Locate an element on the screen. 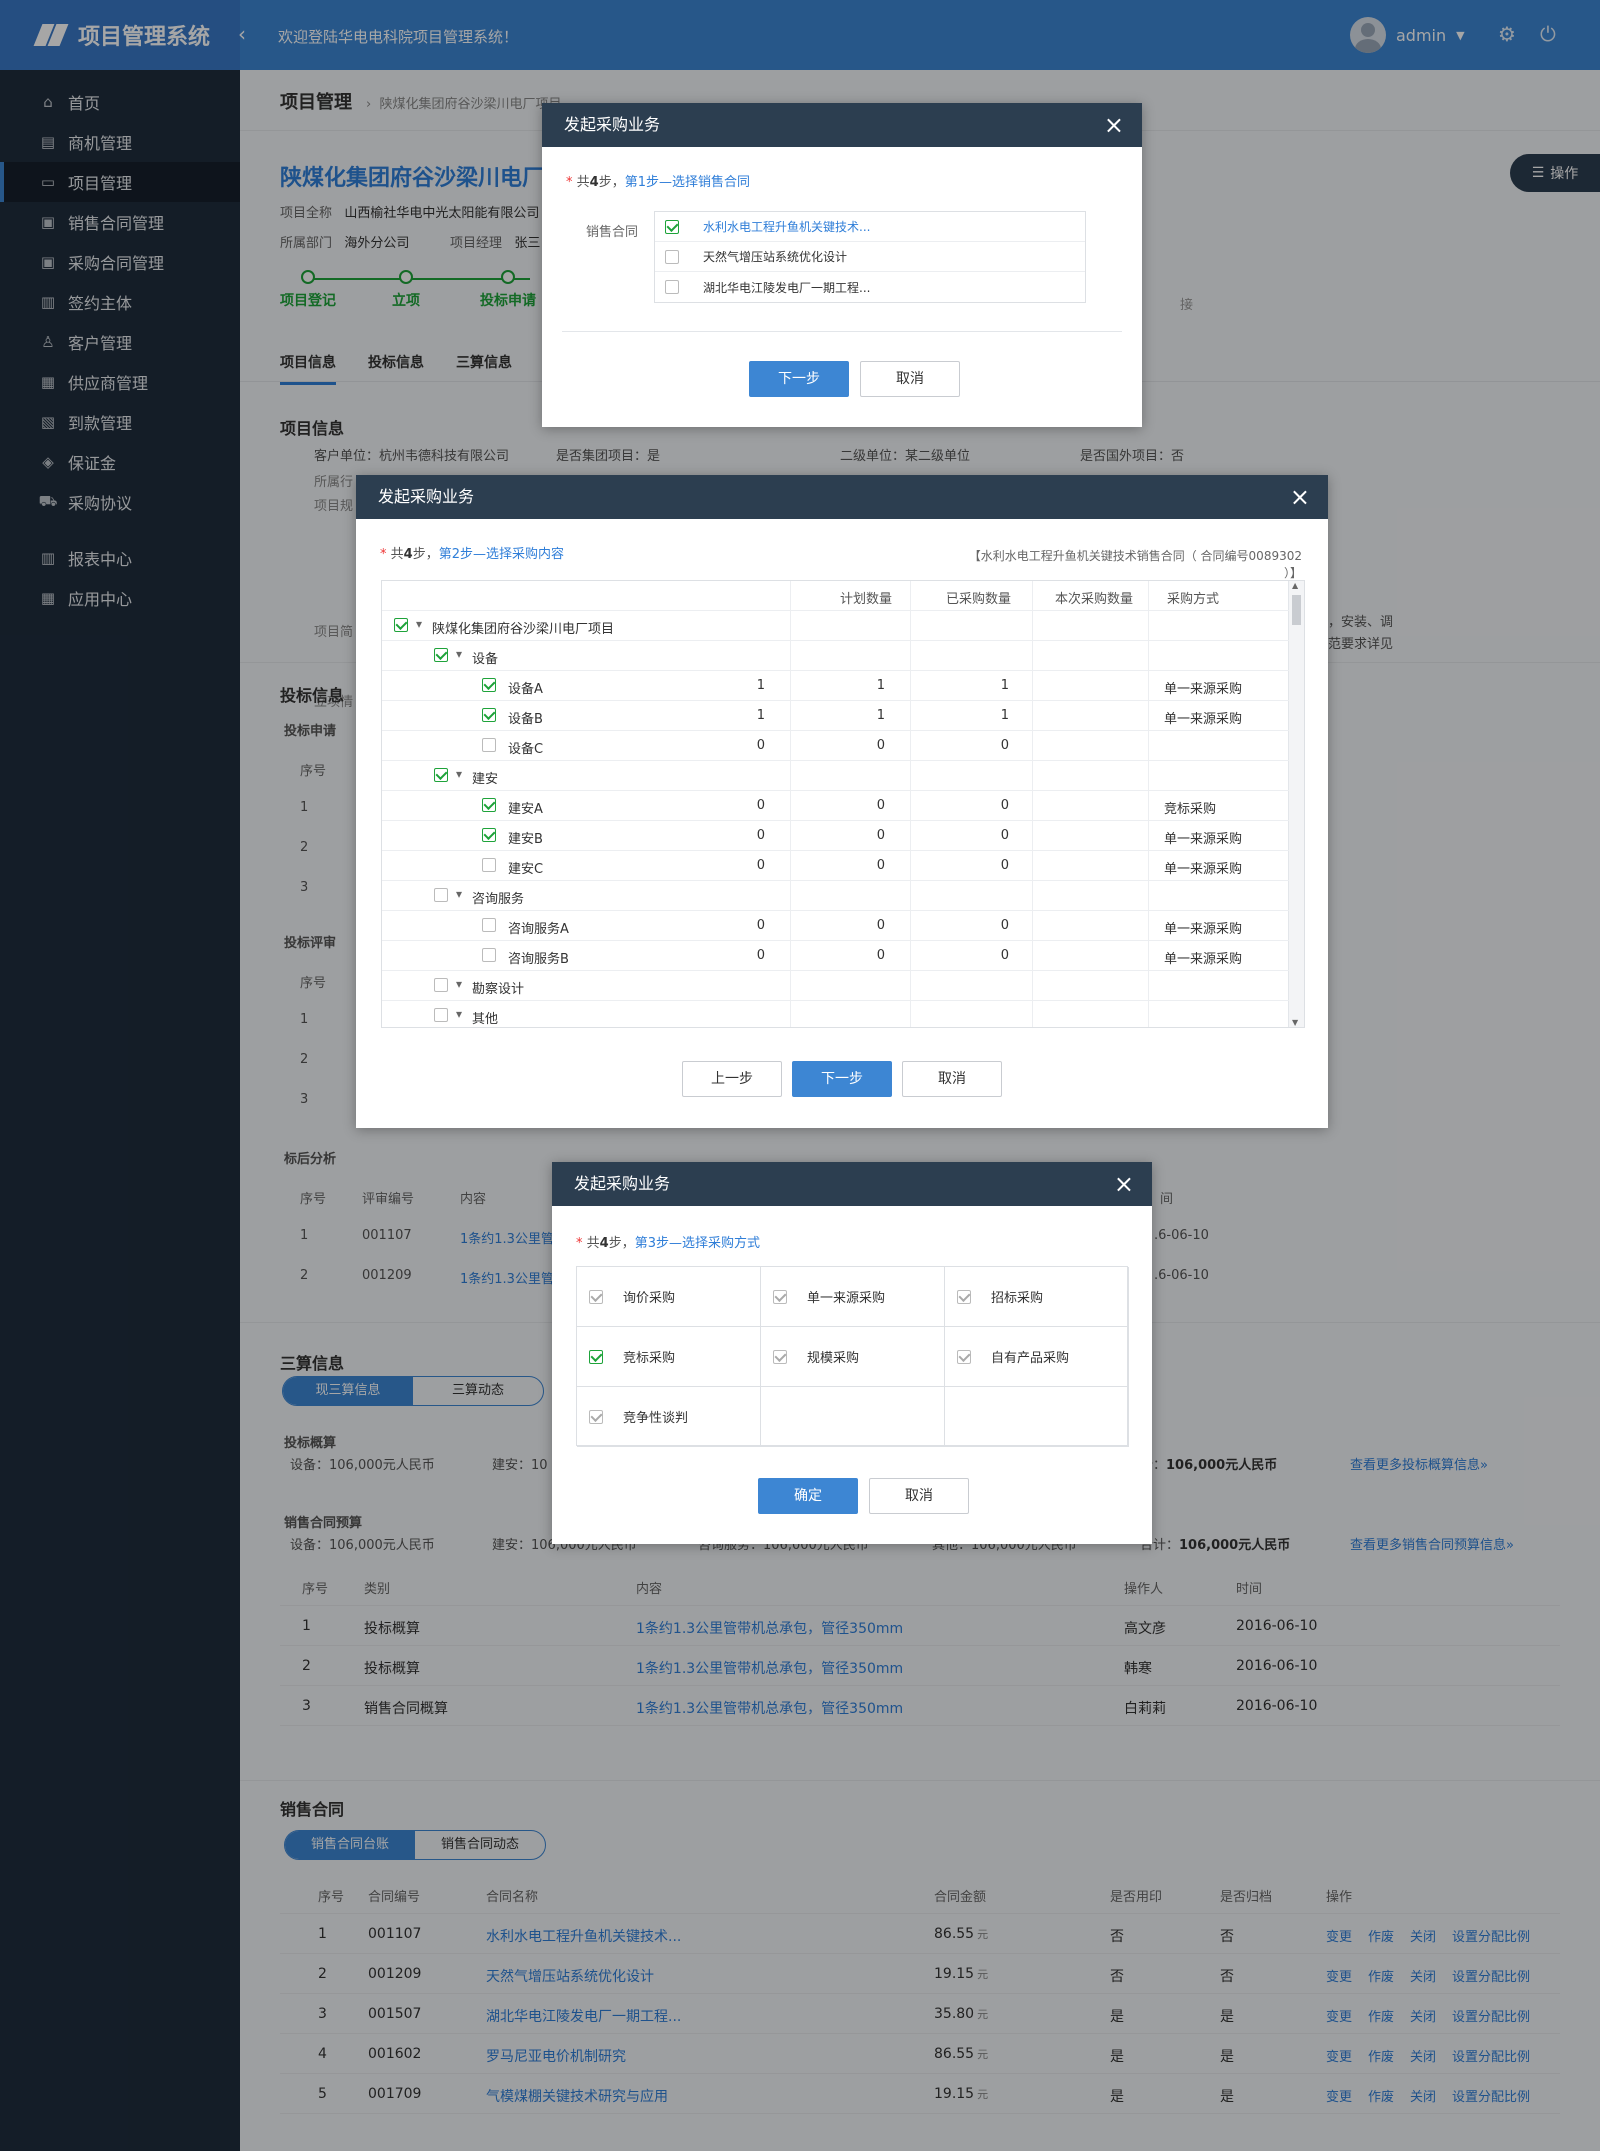  table-row: ▾ 建安 is located at coordinates (835, 776).